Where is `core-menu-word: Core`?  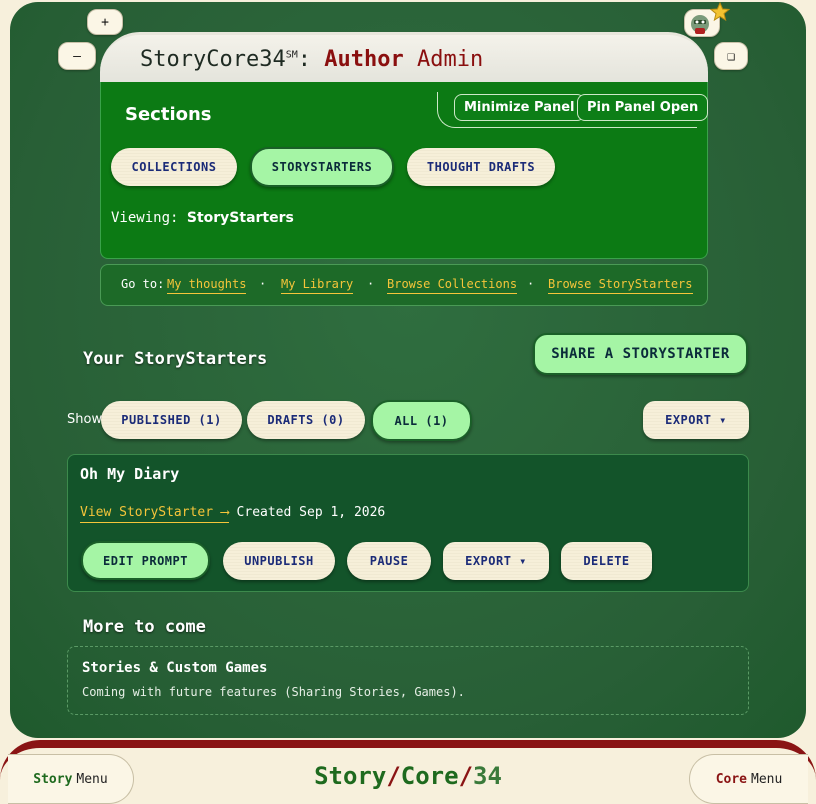
core-menu-word: Core is located at coordinates (731, 779).